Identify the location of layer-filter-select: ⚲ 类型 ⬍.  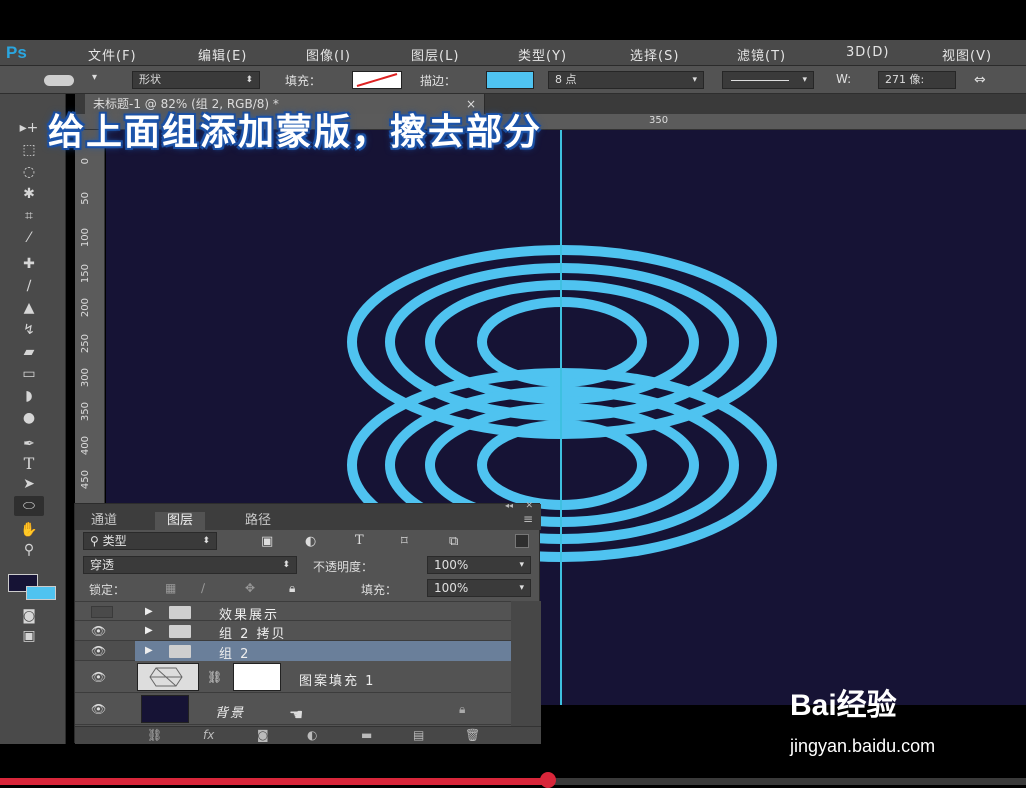
(150, 541).